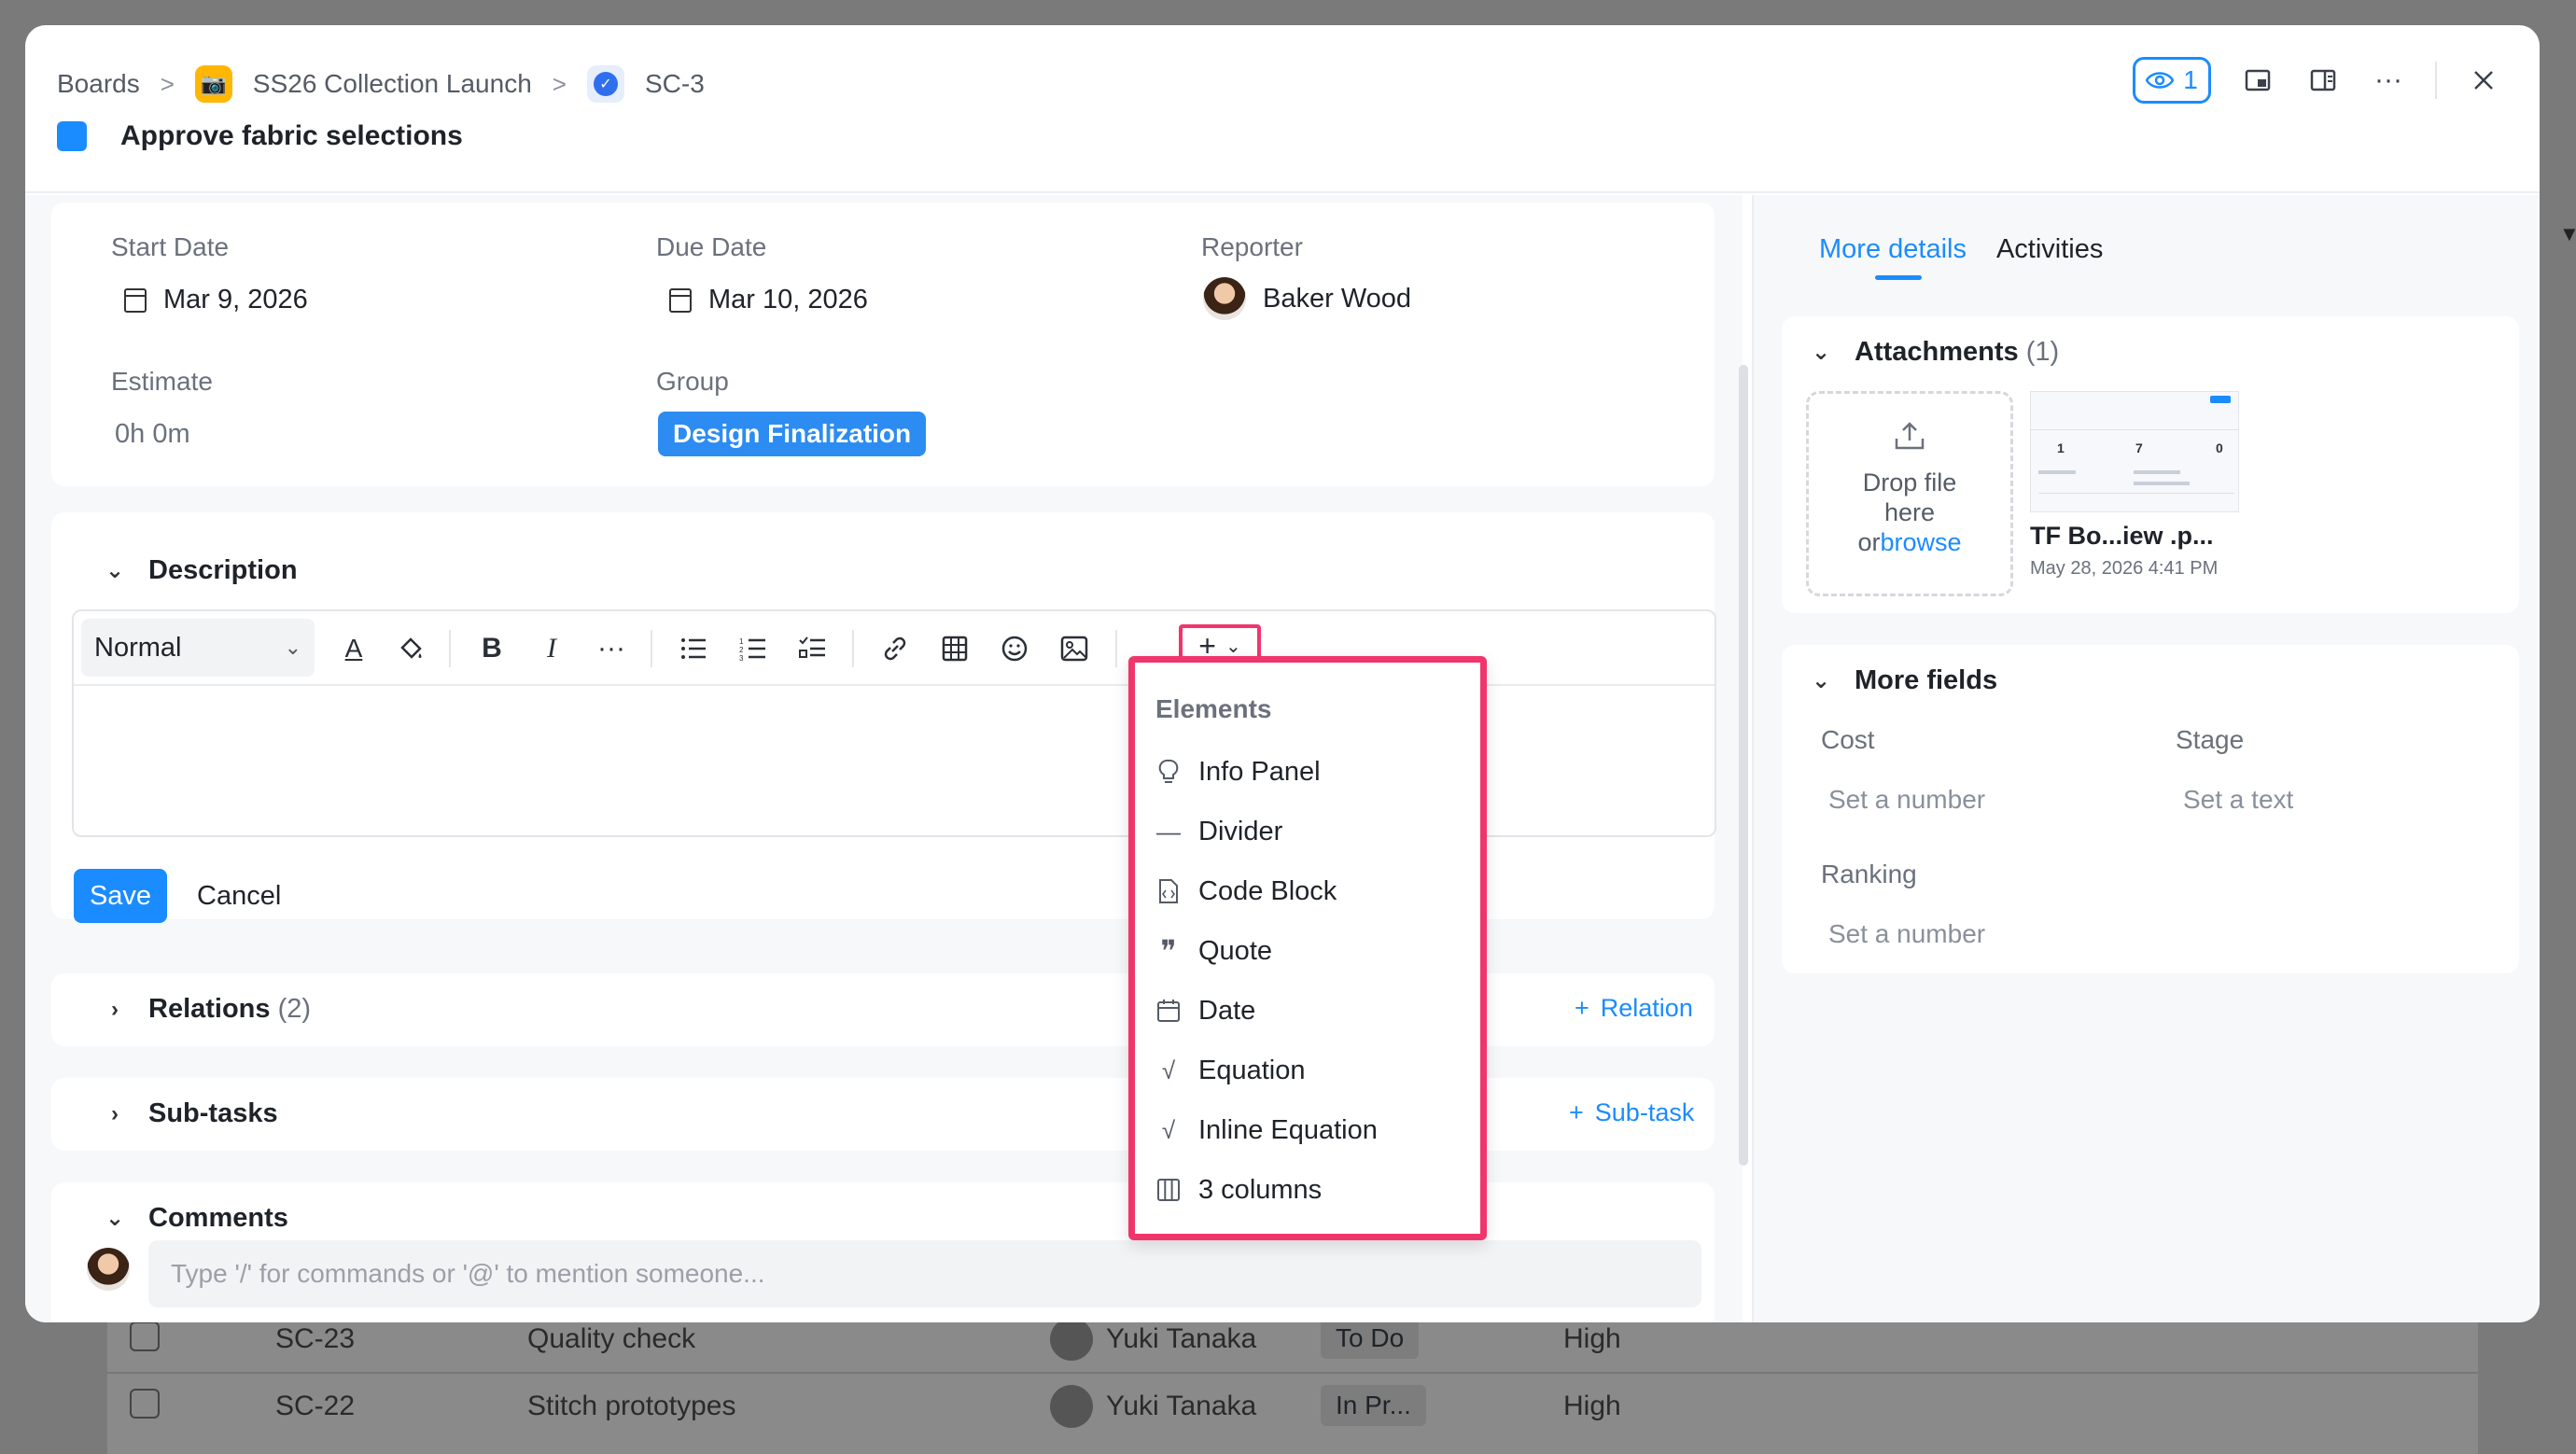  I want to click on menu-item-inline-equation: √ Inline Equation, so click(1266, 1130).